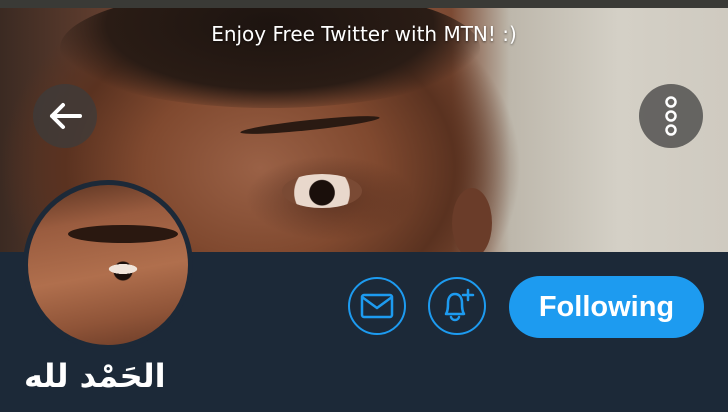  Describe the element at coordinates (606, 307) in the screenshot. I see `following-button: Following` at that location.